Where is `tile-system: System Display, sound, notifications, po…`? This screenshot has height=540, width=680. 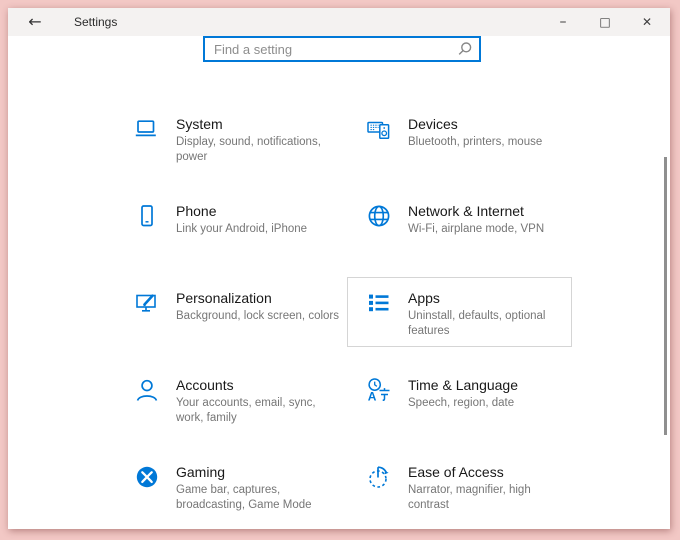 tile-system: System Display, sound, notifications, po… is located at coordinates (227, 138).